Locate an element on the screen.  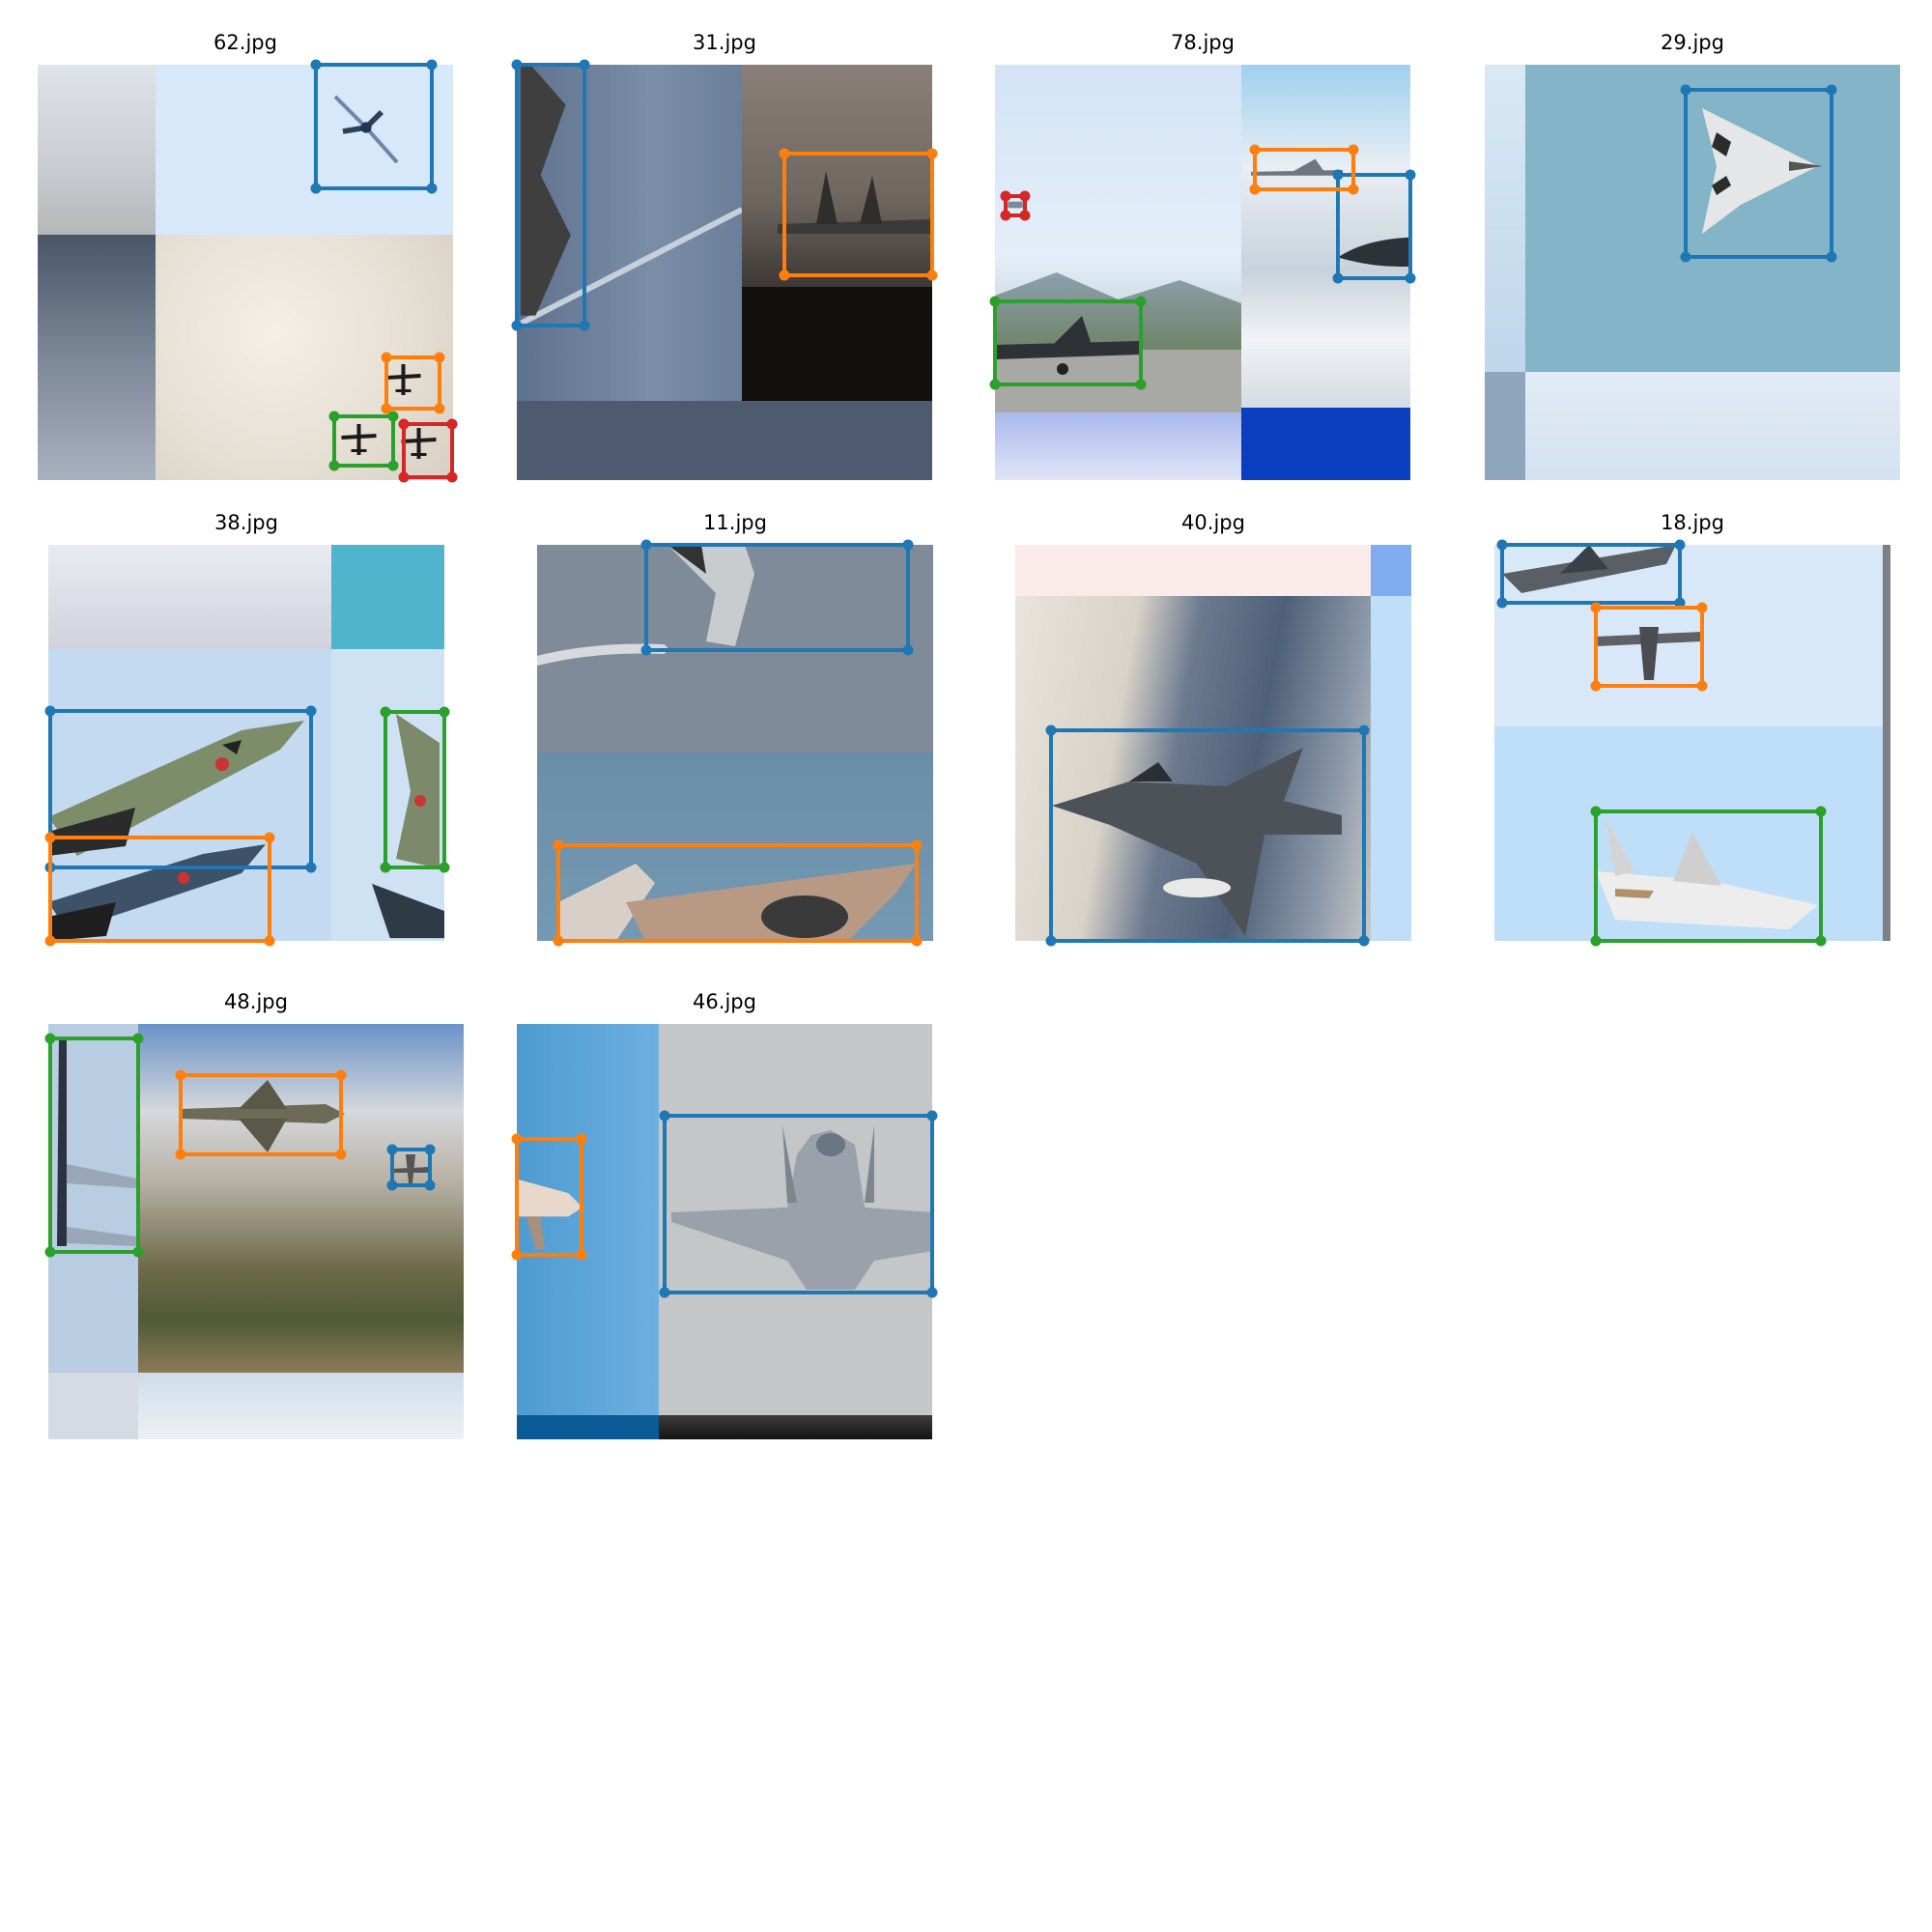
panel-title: 46.jpg is located at coordinates (724, 1002).